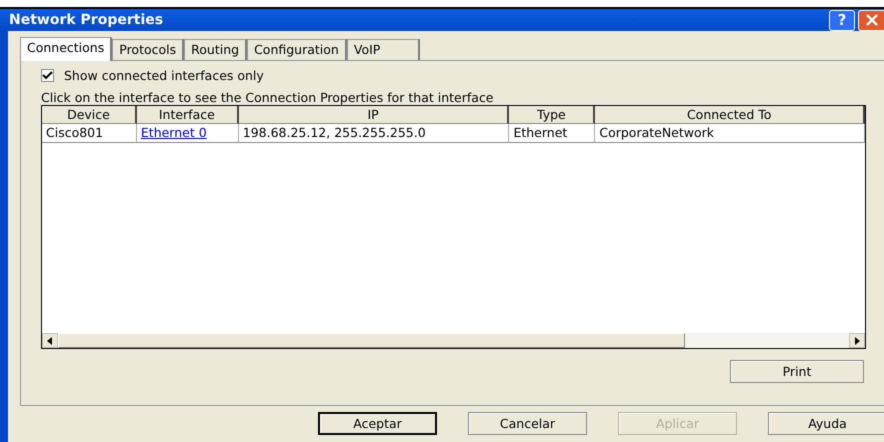 The image size is (884, 442). I want to click on window-title: Network Properties, so click(86, 20).